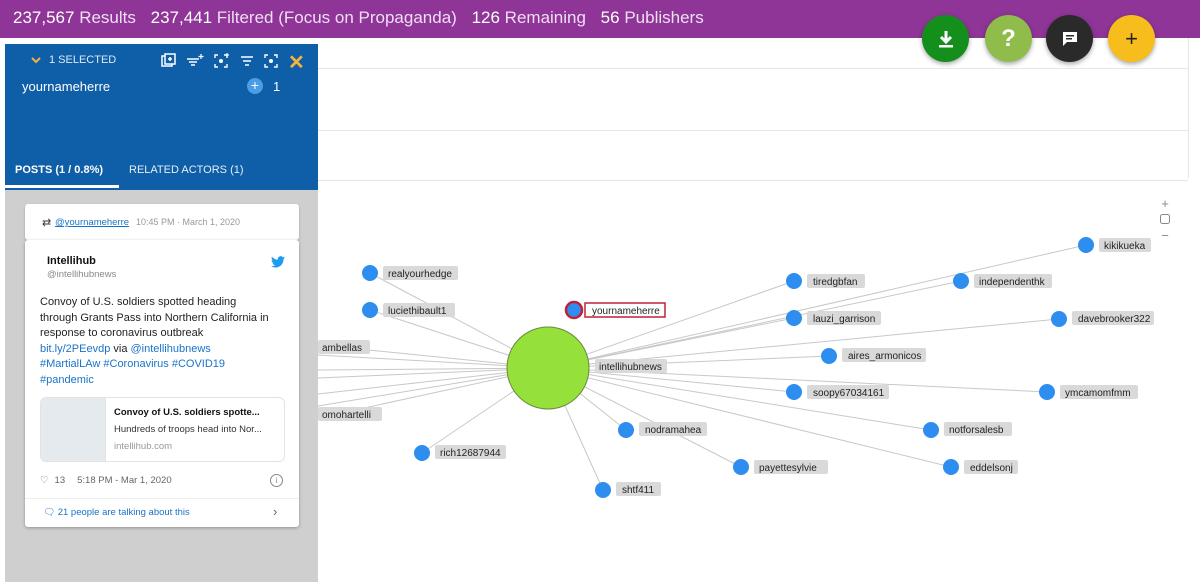 The width and height of the screenshot is (1200, 582). What do you see at coordinates (165, 381) in the screenshot?
I see `tweet-hashtag: #pandemic` at bounding box center [165, 381].